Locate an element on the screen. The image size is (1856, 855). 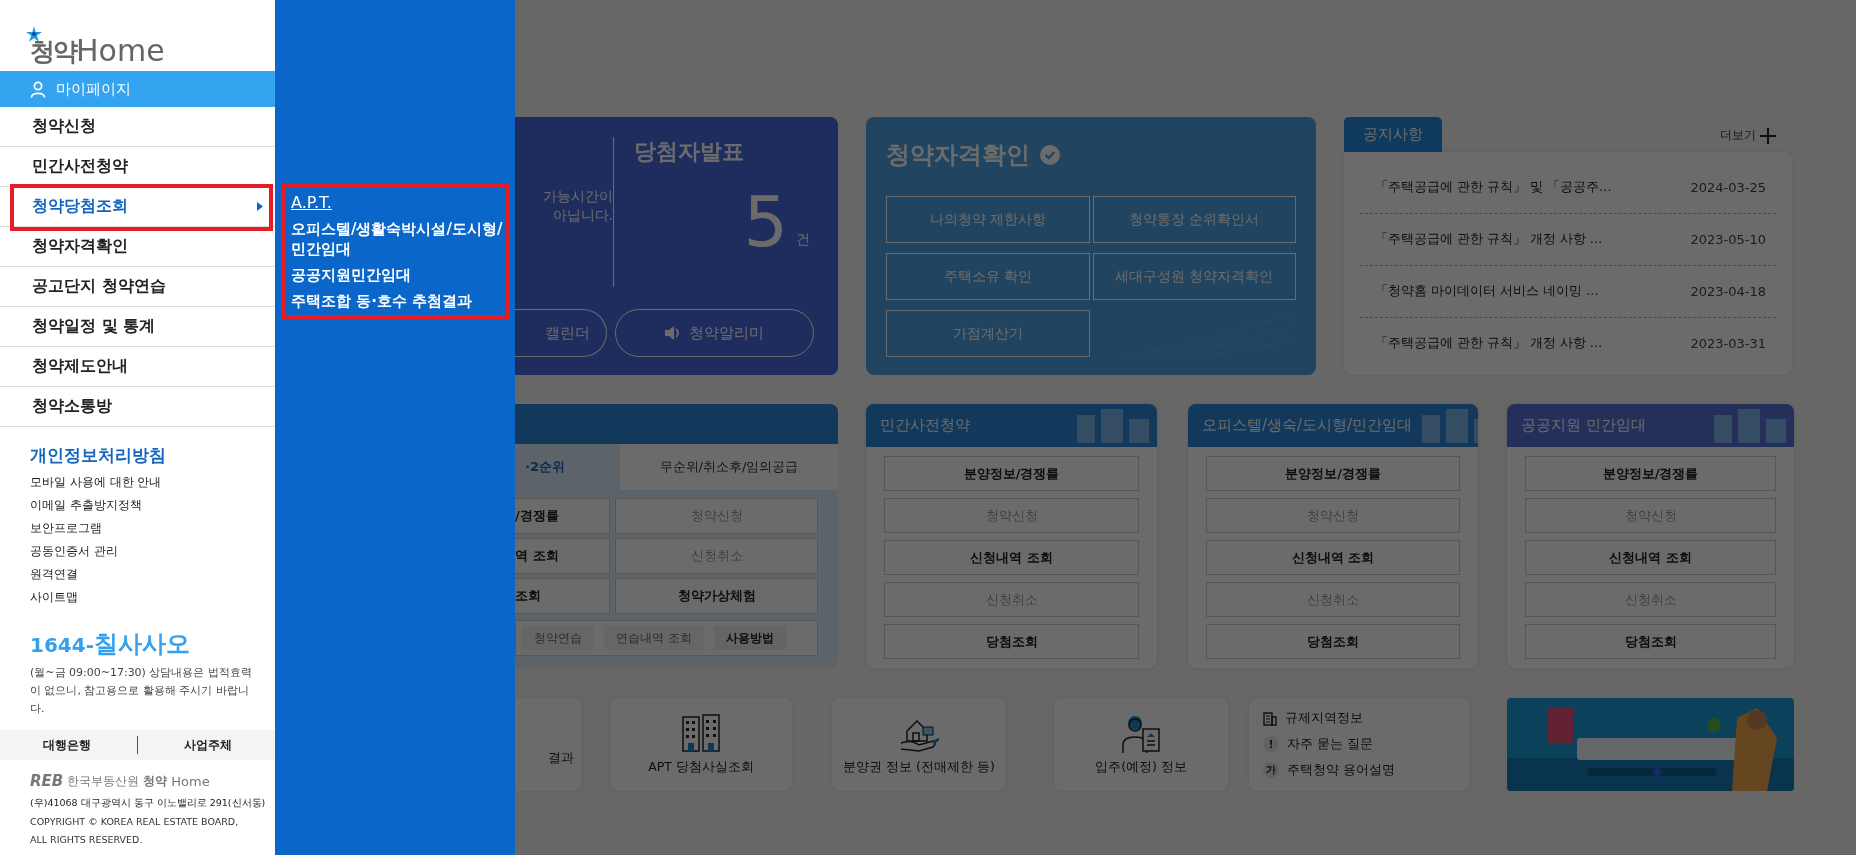
footer-logo: REB 한국부동산원 청약 Home is located at coordinates (120, 781).